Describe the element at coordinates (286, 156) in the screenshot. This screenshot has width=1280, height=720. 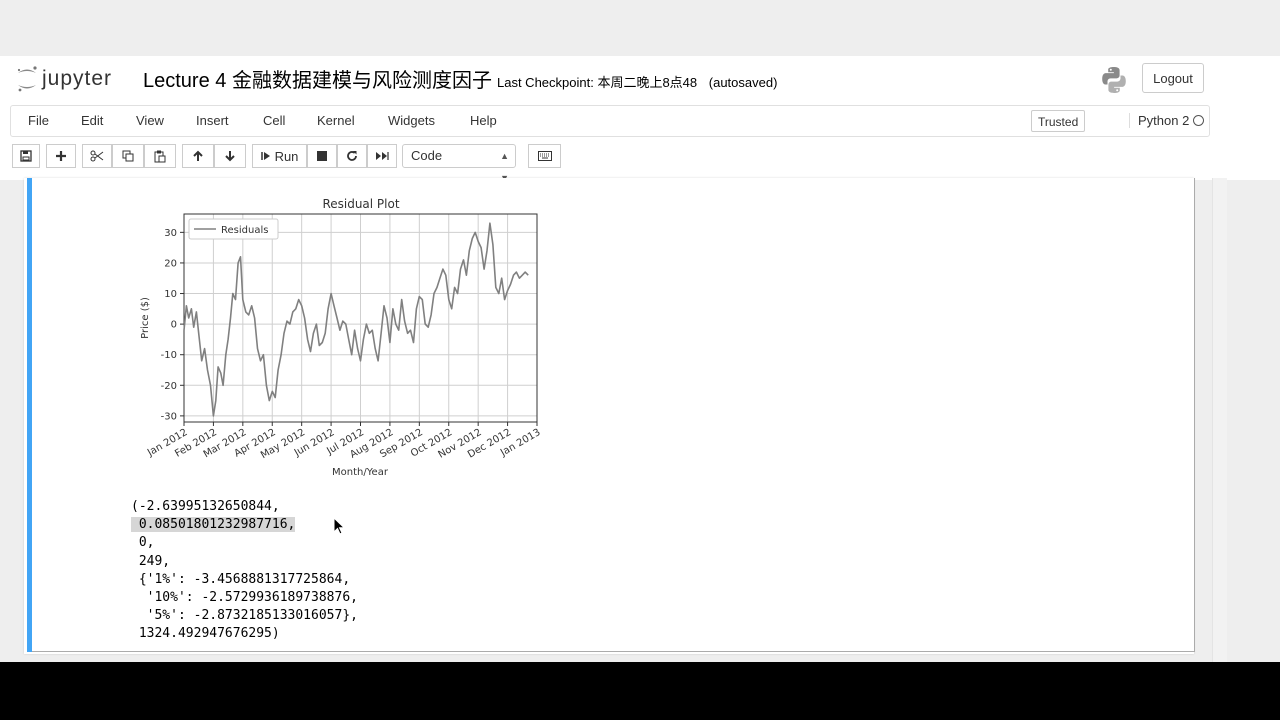
I see `run-label: Run` at that location.